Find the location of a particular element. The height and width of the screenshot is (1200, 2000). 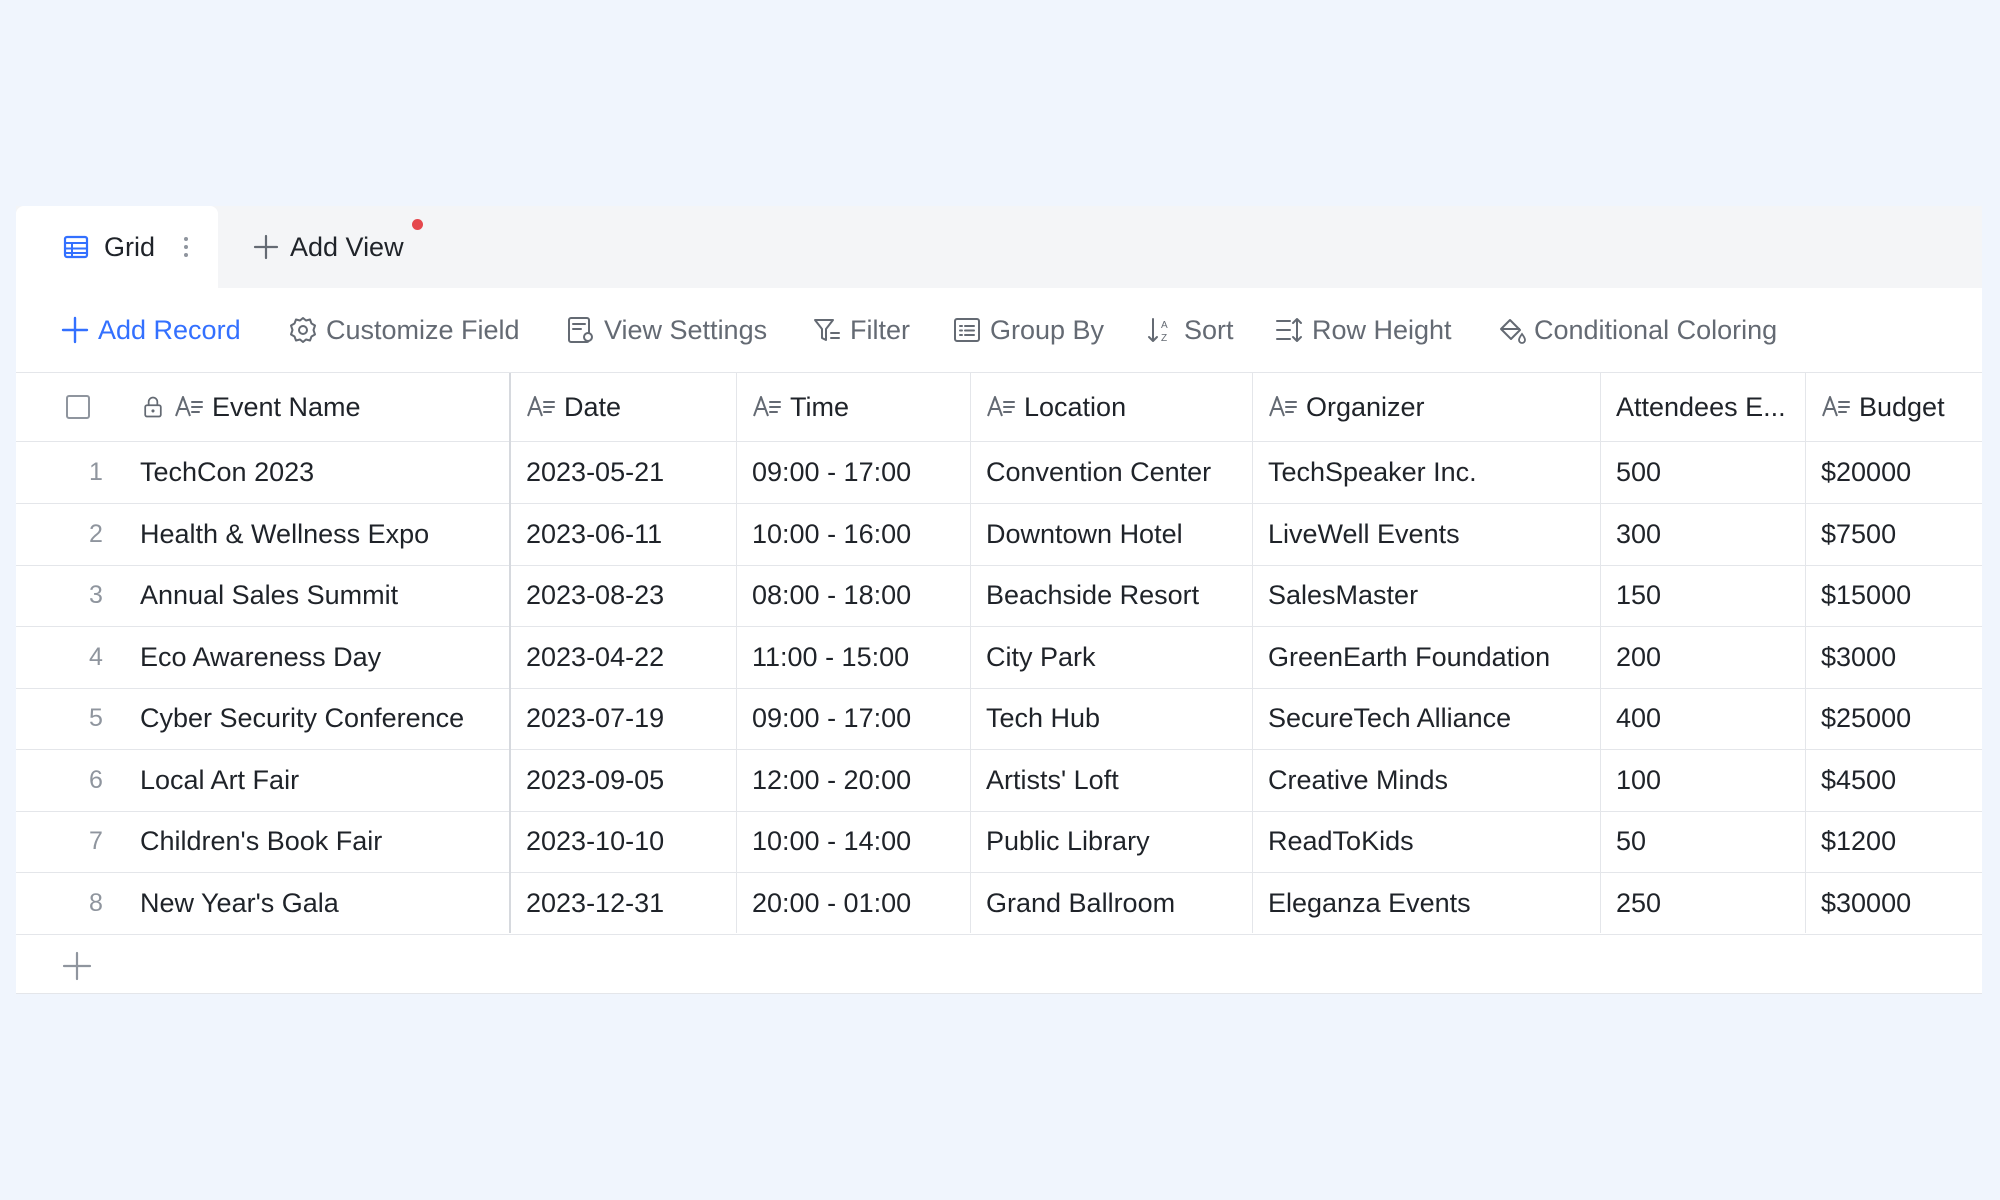

cell-time: 08:00 - 18:00 is located at coordinates (853, 595).